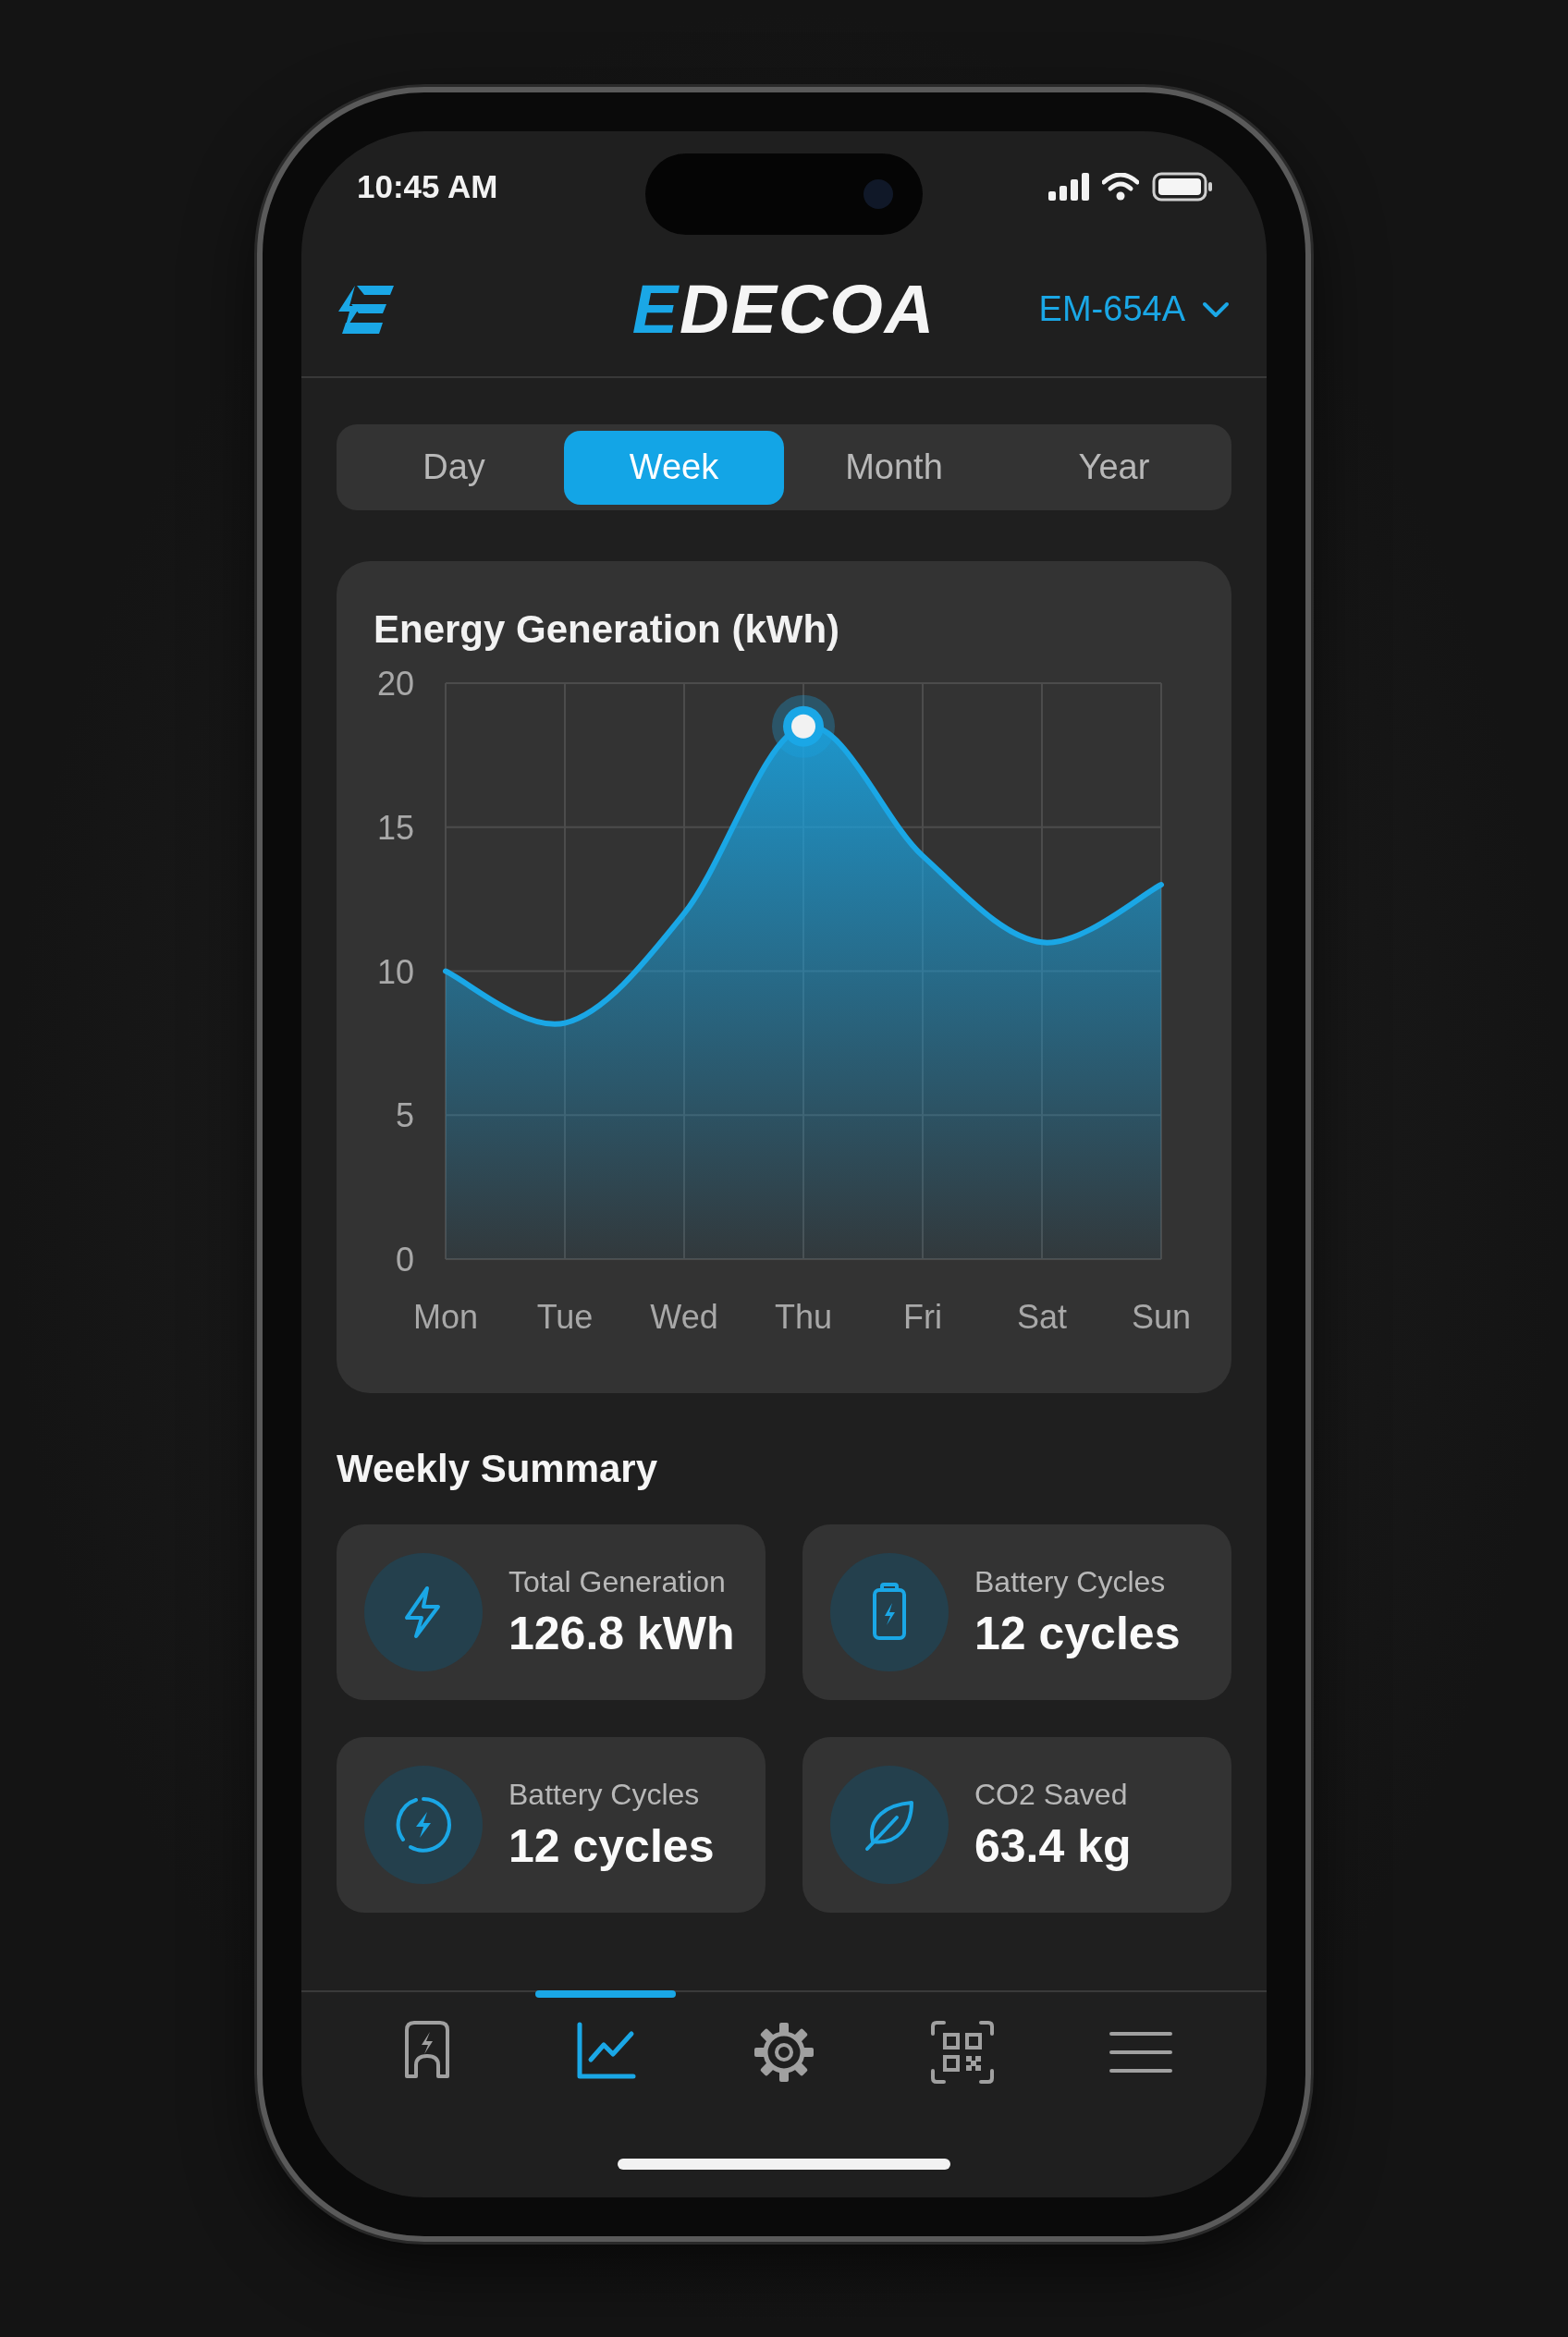 This screenshot has width=1568, height=2337. I want to click on period-tab: Month, so click(894, 467).